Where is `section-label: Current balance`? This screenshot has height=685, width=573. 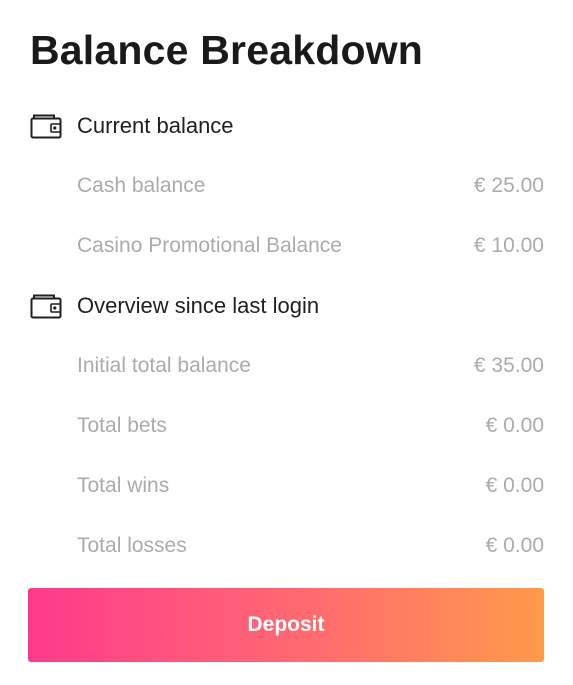
section-label: Current balance is located at coordinates (155, 125).